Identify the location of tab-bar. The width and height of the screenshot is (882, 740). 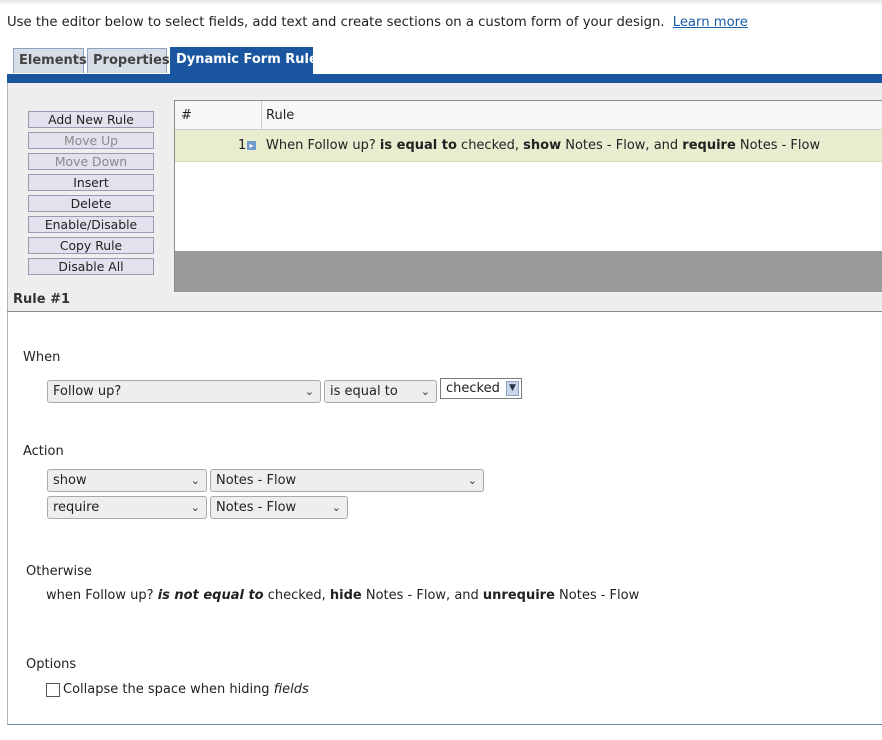
(444, 78).